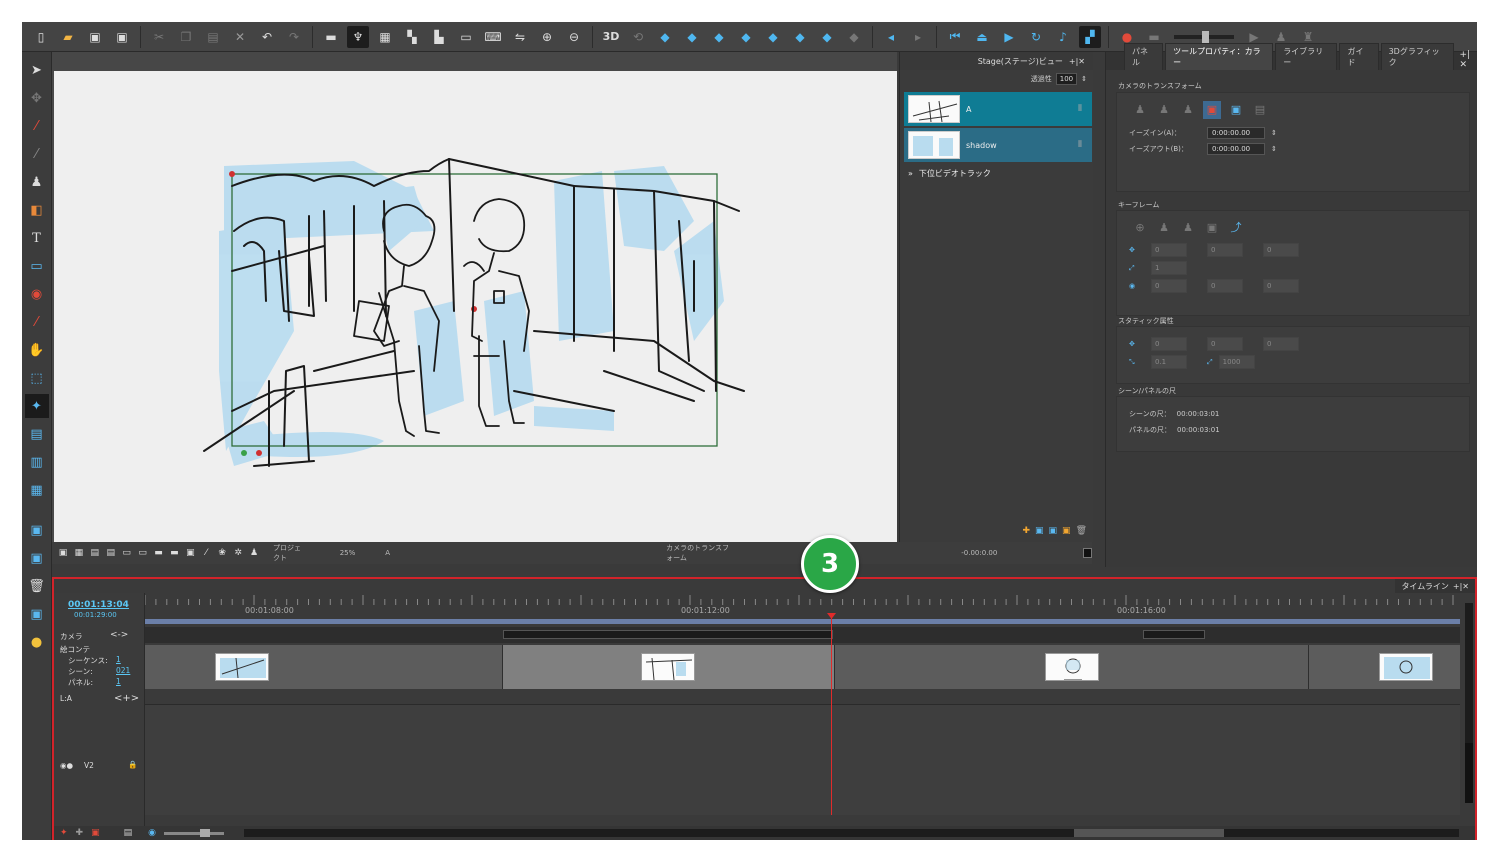 The width and height of the screenshot is (1500, 863). I want to click on lightbulb-icon: ●, so click(37, 642).